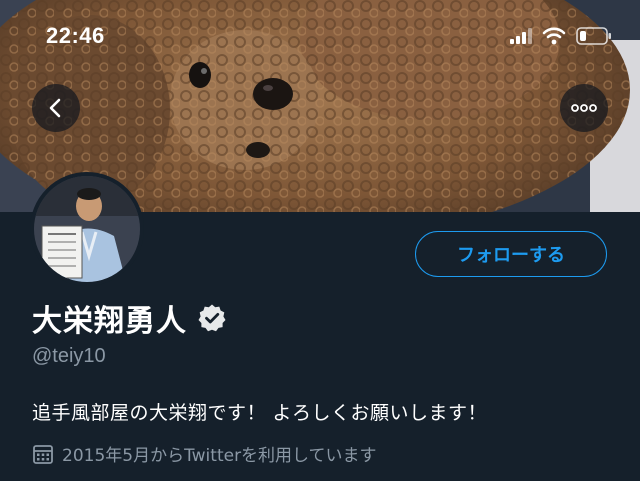 This screenshot has height=481, width=640. What do you see at coordinates (219, 456) in the screenshot?
I see `joined-date-text: 2015年5月からTwitterを利用しています` at bounding box center [219, 456].